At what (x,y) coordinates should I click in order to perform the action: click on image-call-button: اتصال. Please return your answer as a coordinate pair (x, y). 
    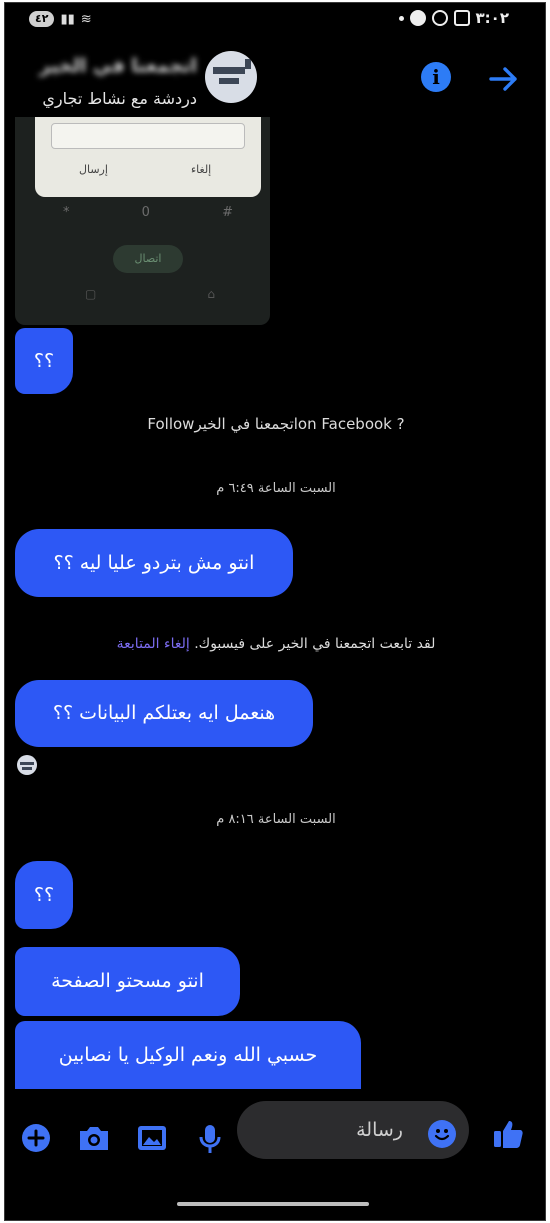
    Looking at the image, I should click on (148, 259).